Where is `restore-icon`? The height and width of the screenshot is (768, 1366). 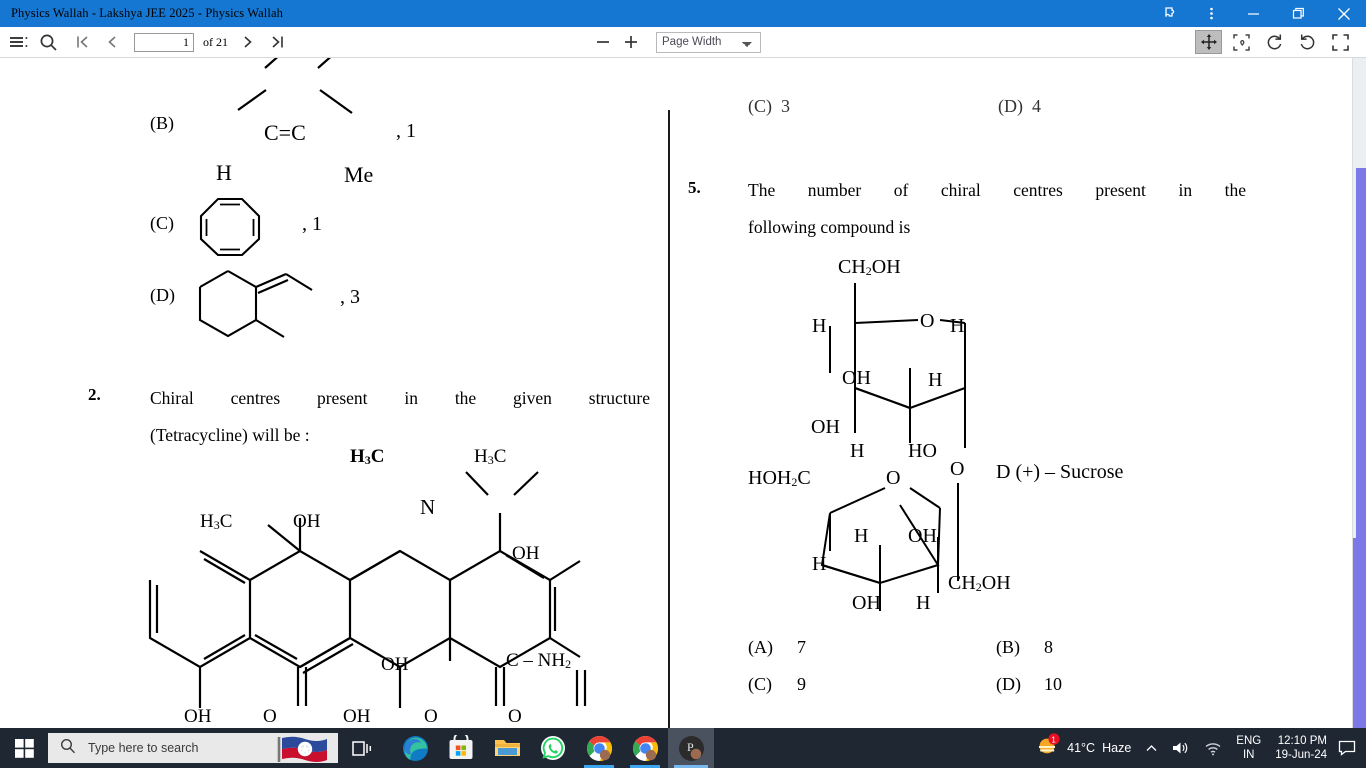 restore-icon is located at coordinates (1298, 13).